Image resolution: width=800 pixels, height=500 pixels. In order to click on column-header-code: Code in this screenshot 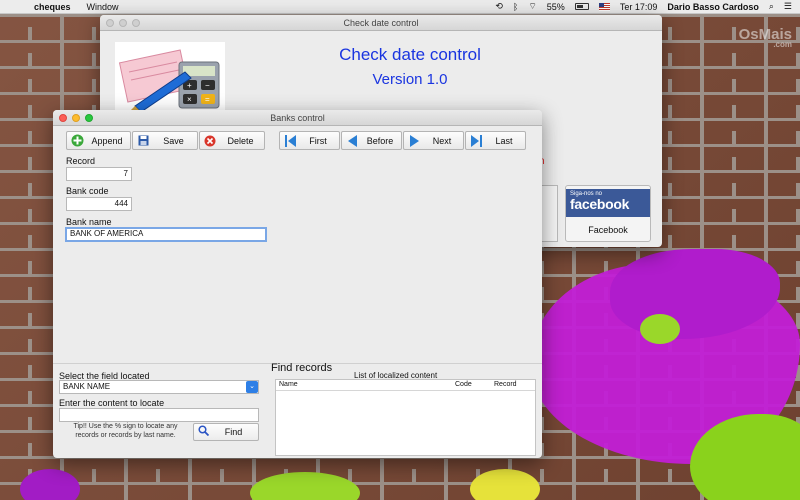, I will do `click(463, 384)`.